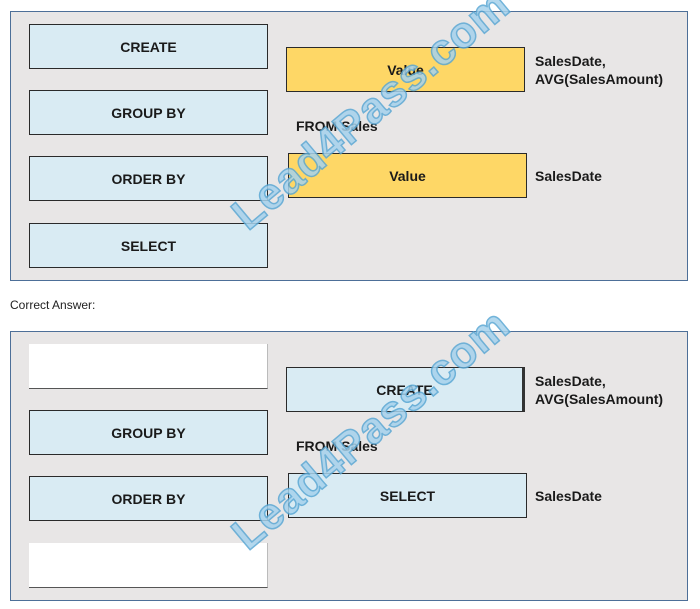 The width and height of the screenshot is (700, 609). What do you see at coordinates (148, 46) in the screenshot?
I see `source-option-create: CREATE` at bounding box center [148, 46].